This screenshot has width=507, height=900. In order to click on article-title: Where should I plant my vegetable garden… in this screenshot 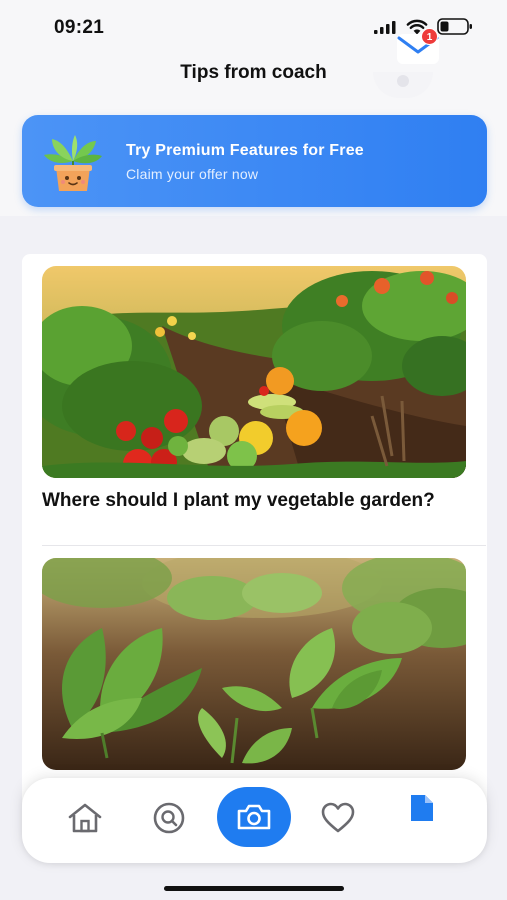, I will do `click(238, 500)`.